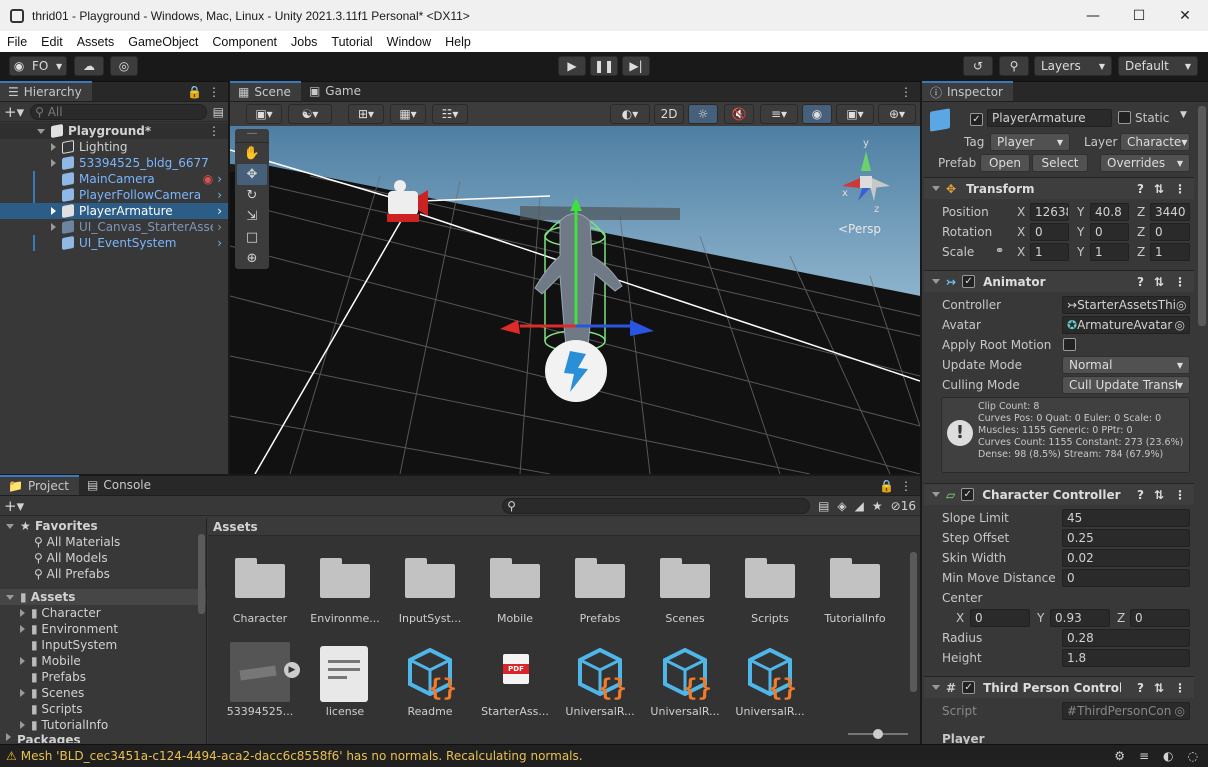 This screenshot has height=767, width=1208. I want to click on object-name-field: PlayerArmature, so click(1049, 118).